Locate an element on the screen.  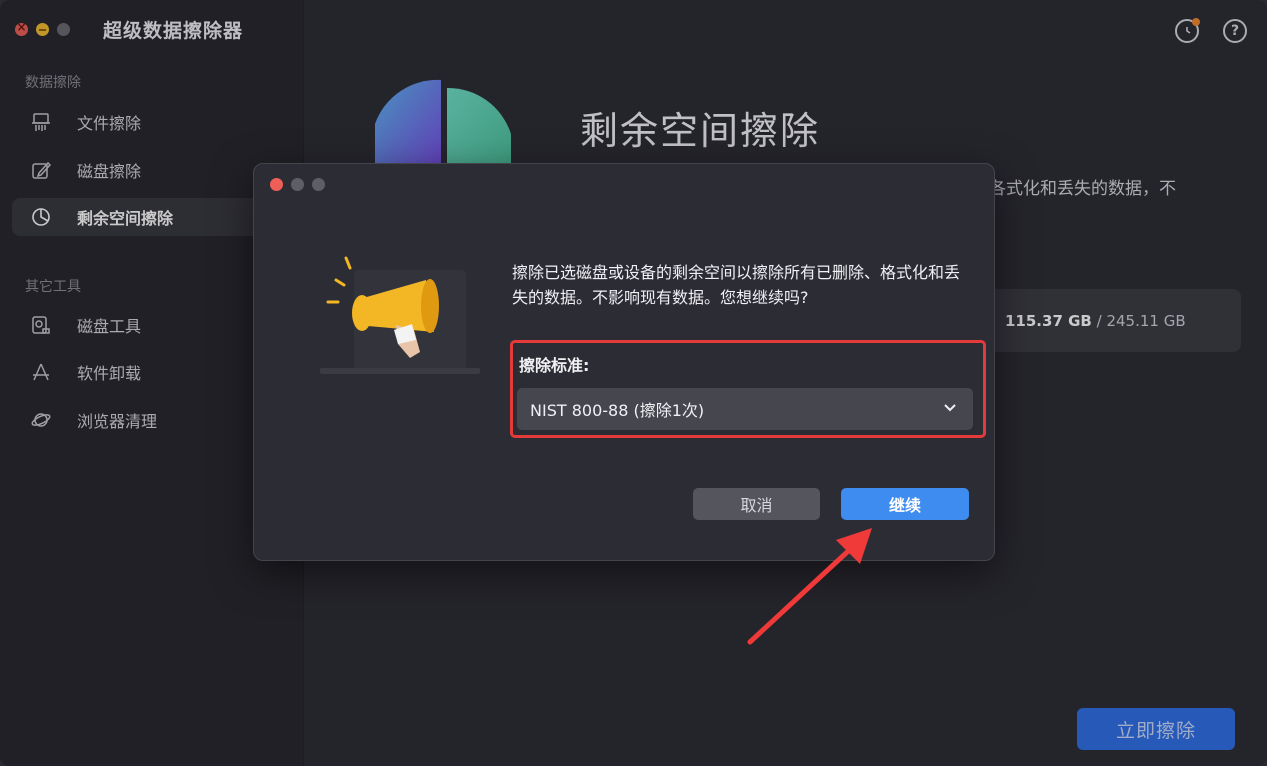
pie-chart-illustration is located at coordinates (443, 123).